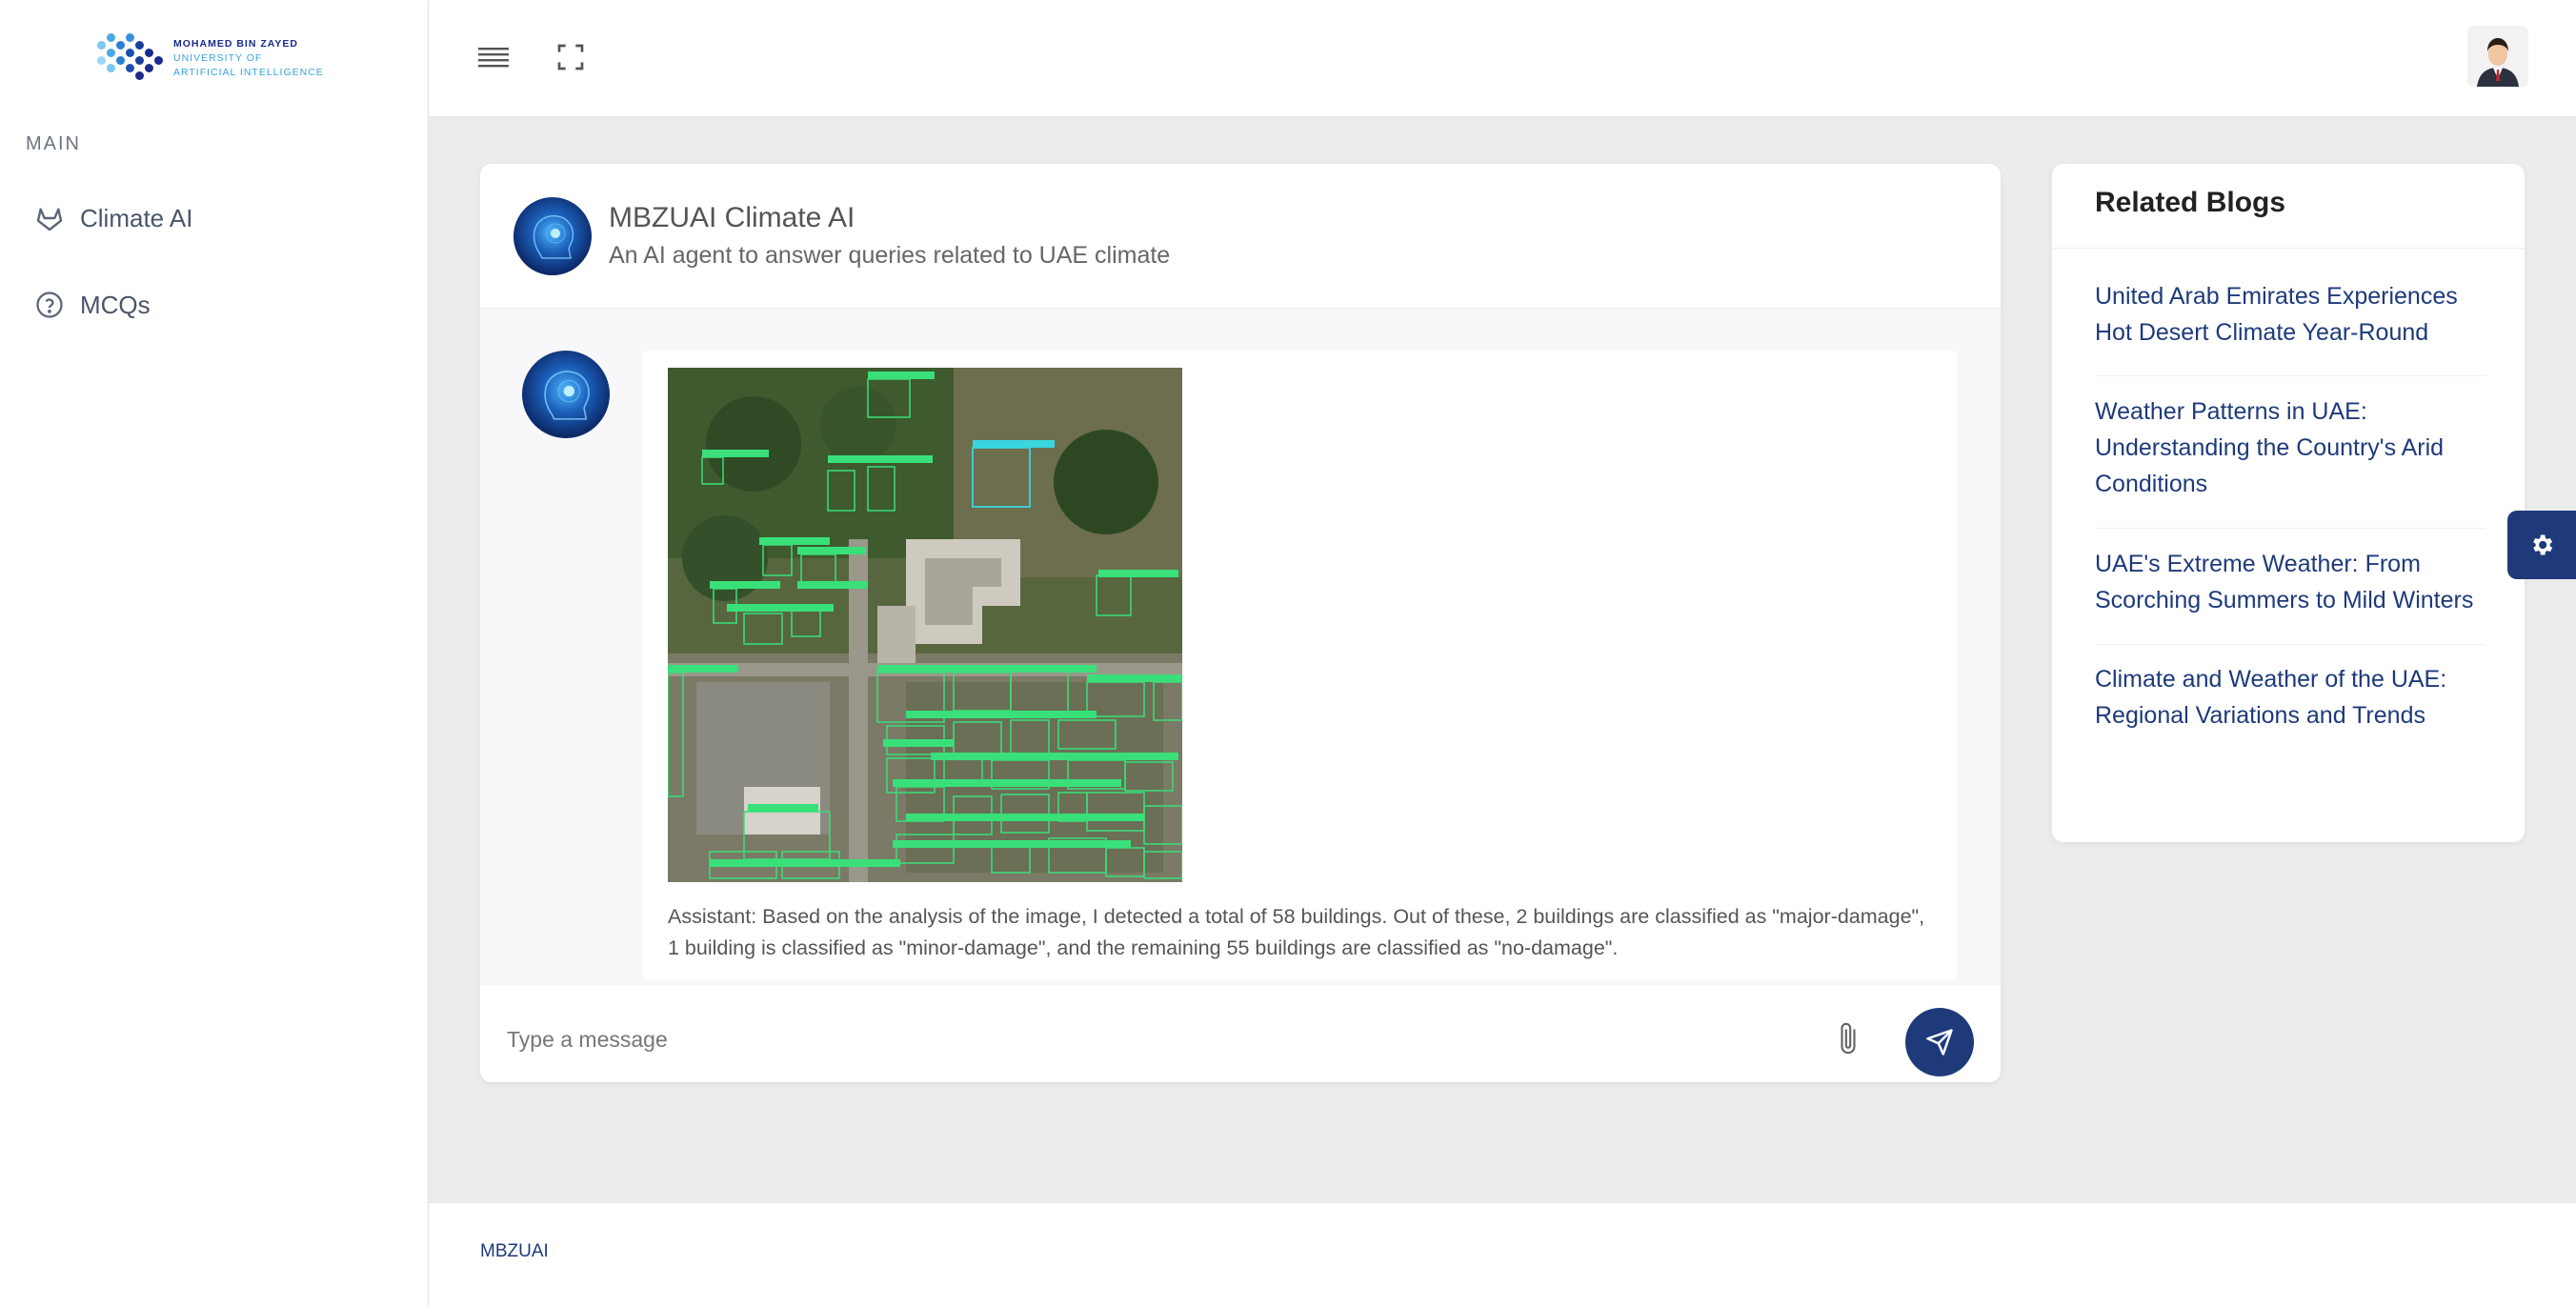  Describe the element at coordinates (2191, 202) in the screenshot. I see `related-blogs-title: Related Blogs` at that location.